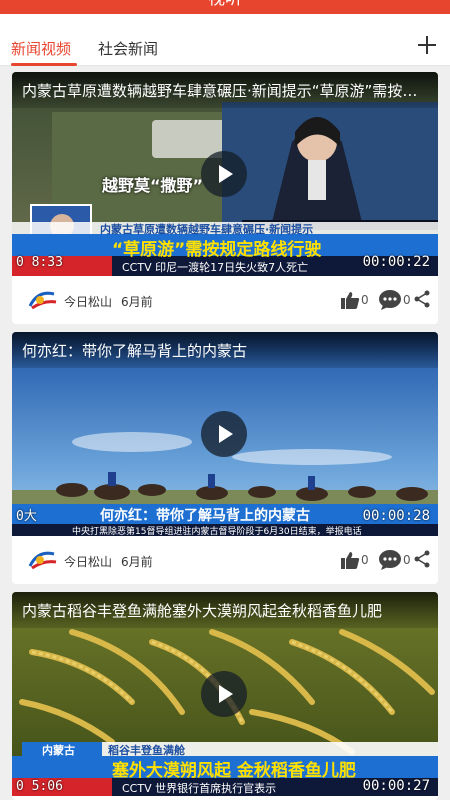  What do you see at coordinates (44, 64) in the screenshot?
I see `active-tab-indicator` at bounding box center [44, 64].